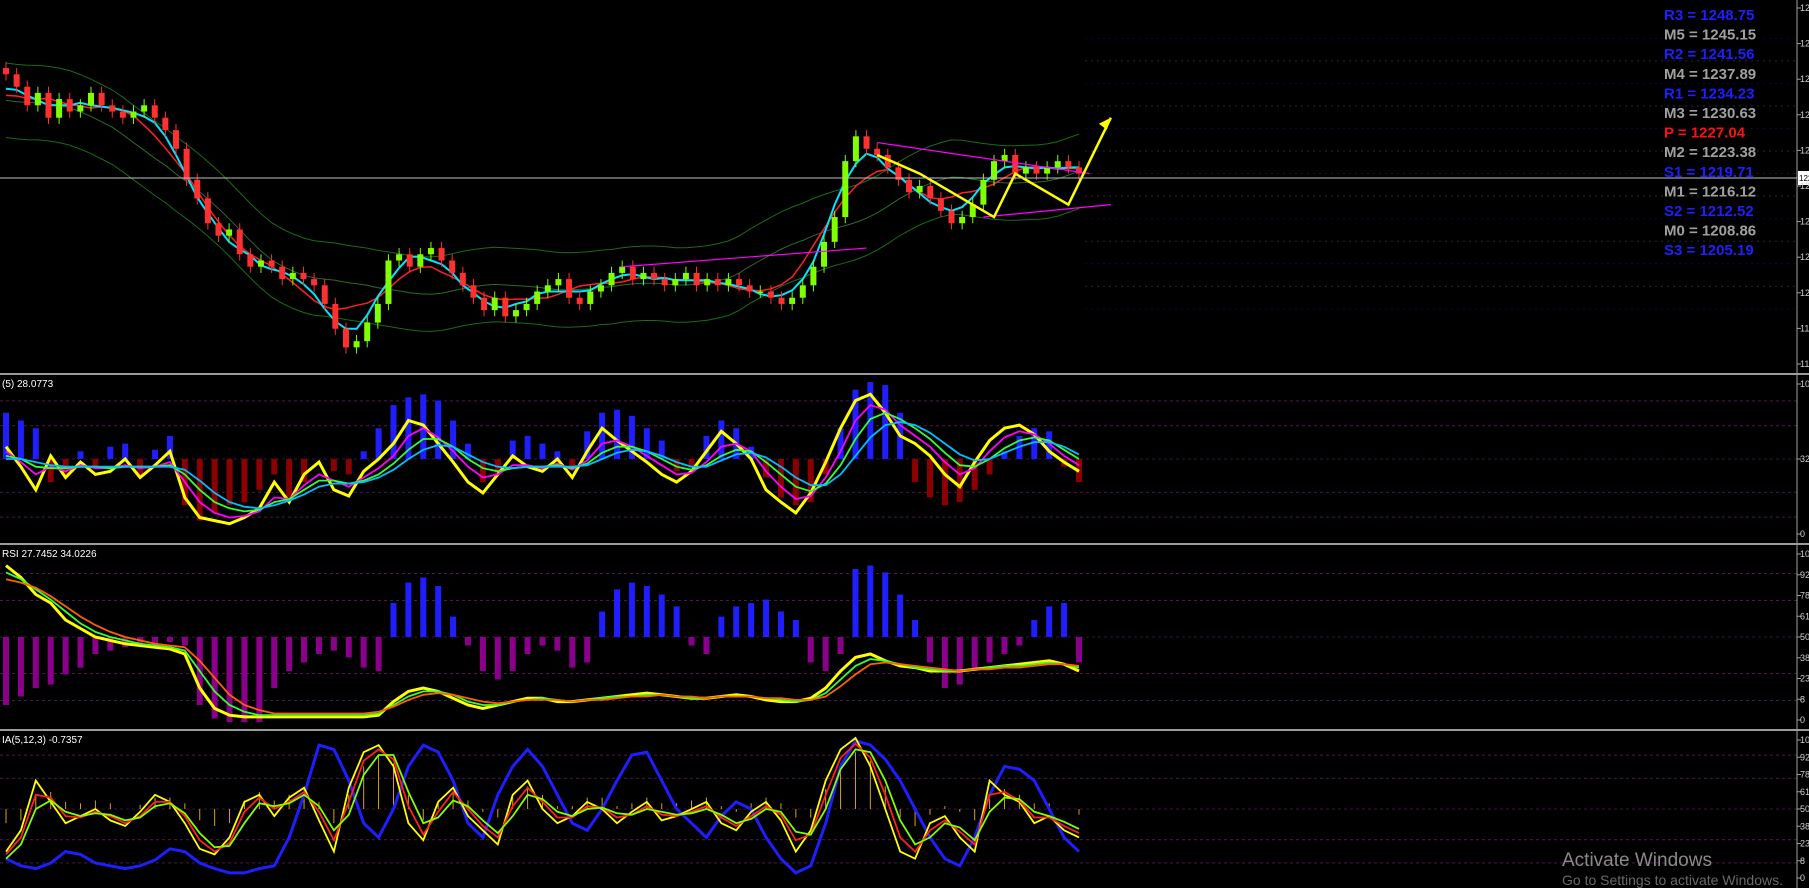  I want to click on axis-tick-label: 119, so click(1804, 328).